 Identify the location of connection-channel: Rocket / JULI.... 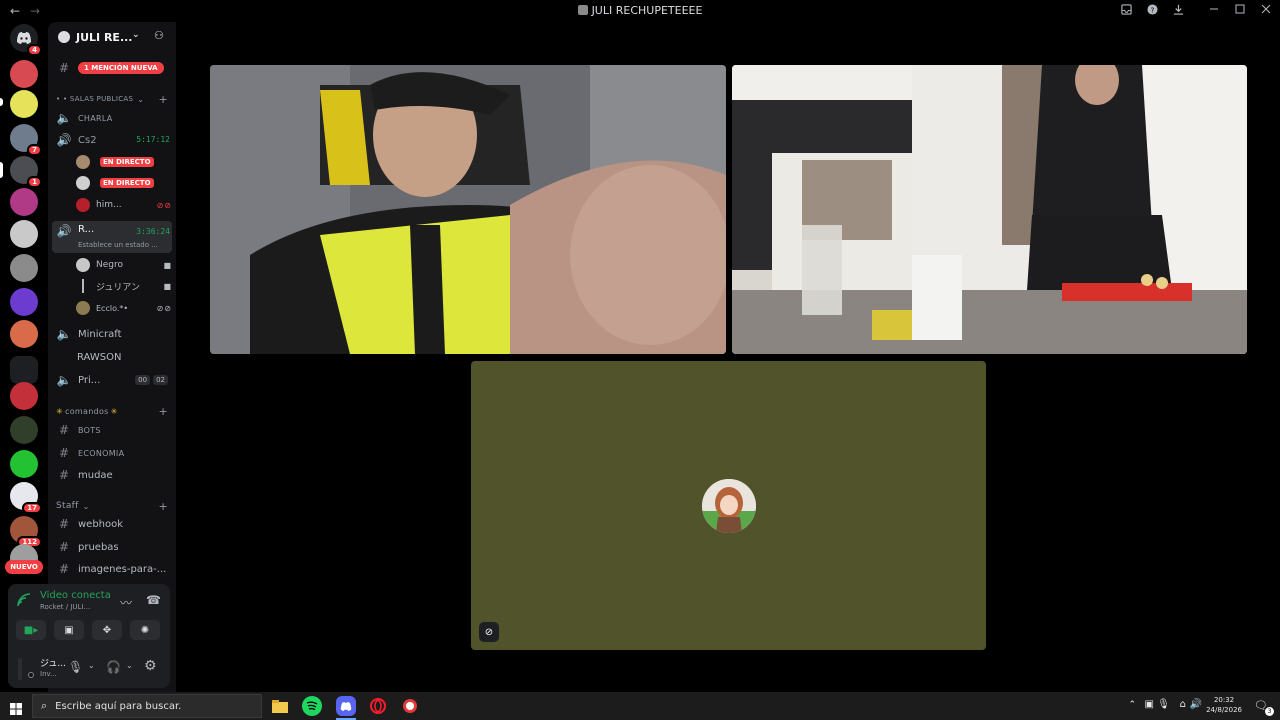
(77, 607).